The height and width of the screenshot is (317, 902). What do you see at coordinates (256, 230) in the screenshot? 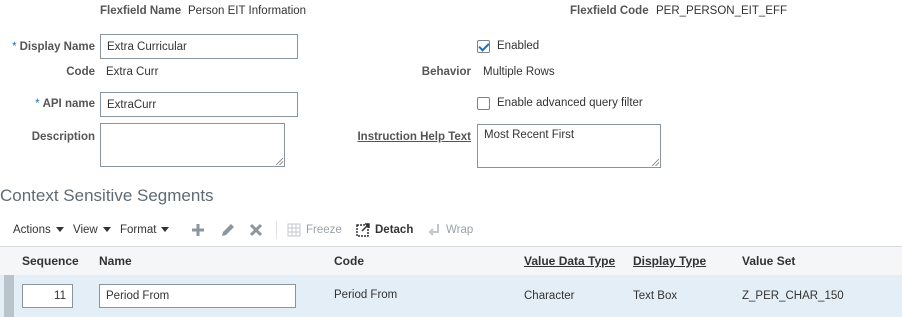
I see `delete-icon` at bounding box center [256, 230].